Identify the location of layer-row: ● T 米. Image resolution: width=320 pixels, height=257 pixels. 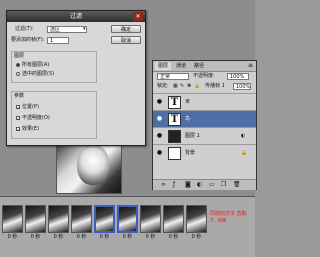
(204, 101).